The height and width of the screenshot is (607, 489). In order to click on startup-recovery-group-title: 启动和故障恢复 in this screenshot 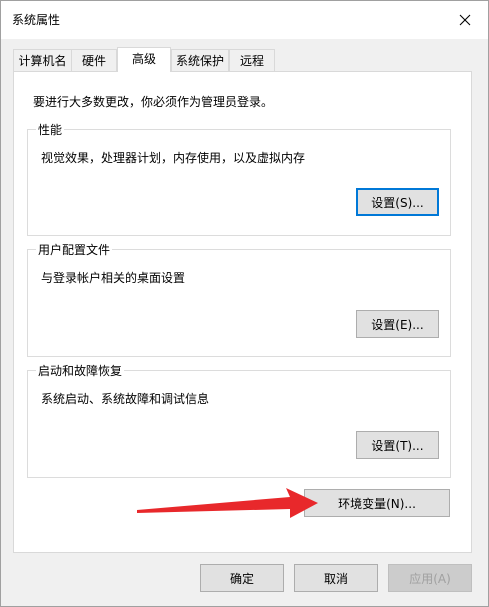, I will do `click(80, 370)`.